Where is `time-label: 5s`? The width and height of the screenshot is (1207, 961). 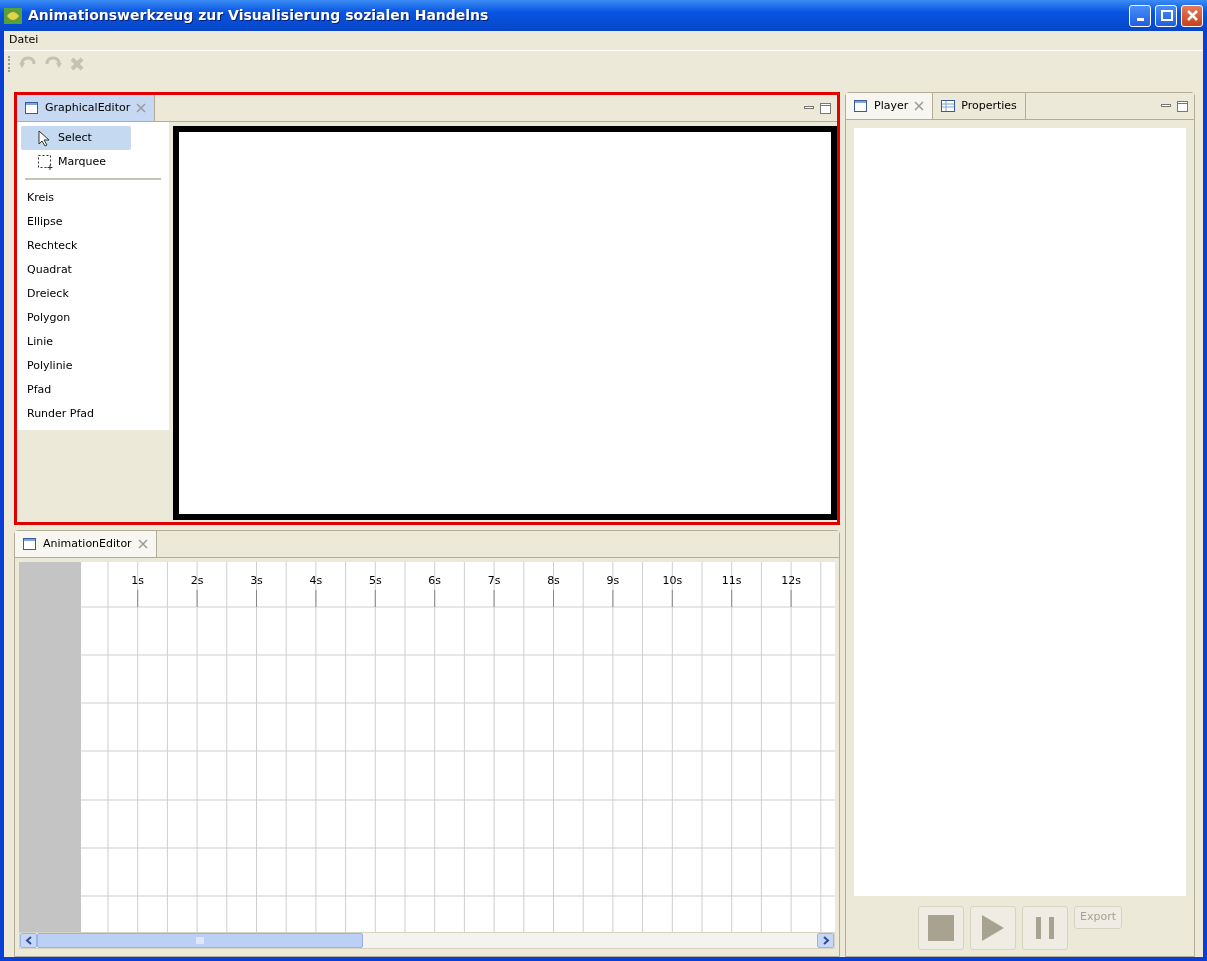 time-label: 5s is located at coordinates (375, 580).